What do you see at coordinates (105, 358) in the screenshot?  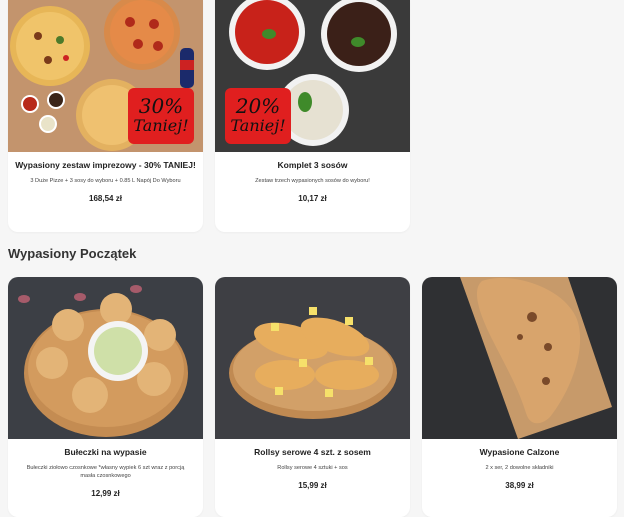 I see `garlic-rolls-image` at bounding box center [105, 358].